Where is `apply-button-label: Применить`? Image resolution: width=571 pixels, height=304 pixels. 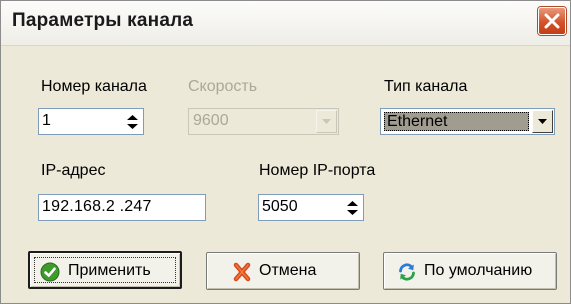
apply-button-label: Применить is located at coordinates (109, 270).